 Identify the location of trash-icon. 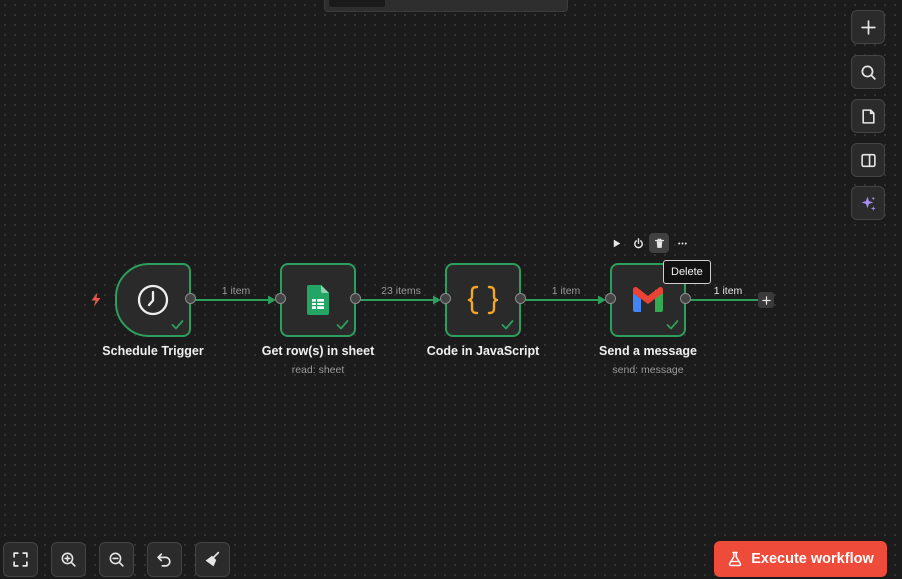
(659, 243).